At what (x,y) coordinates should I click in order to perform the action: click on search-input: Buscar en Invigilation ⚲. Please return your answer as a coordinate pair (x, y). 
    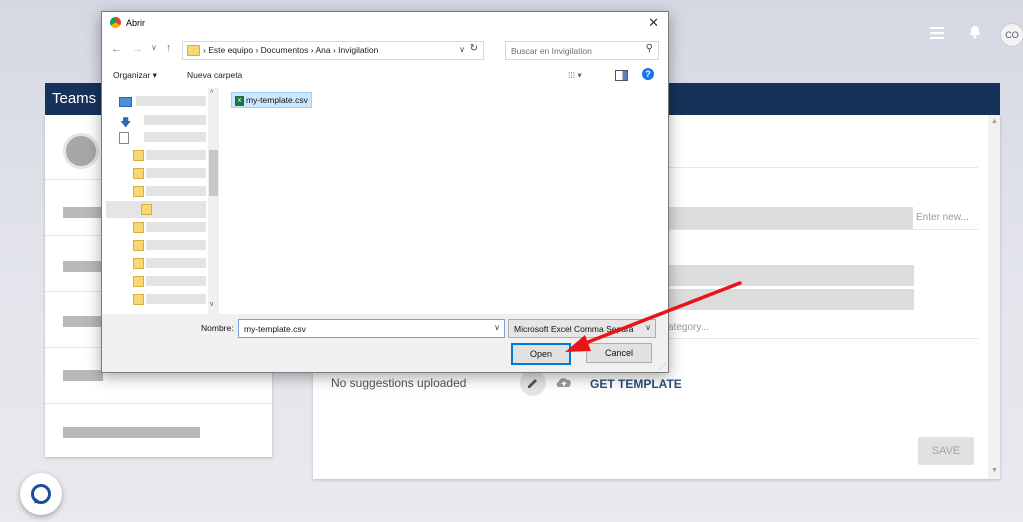
    Looking at the image, I should click on (582, 50).